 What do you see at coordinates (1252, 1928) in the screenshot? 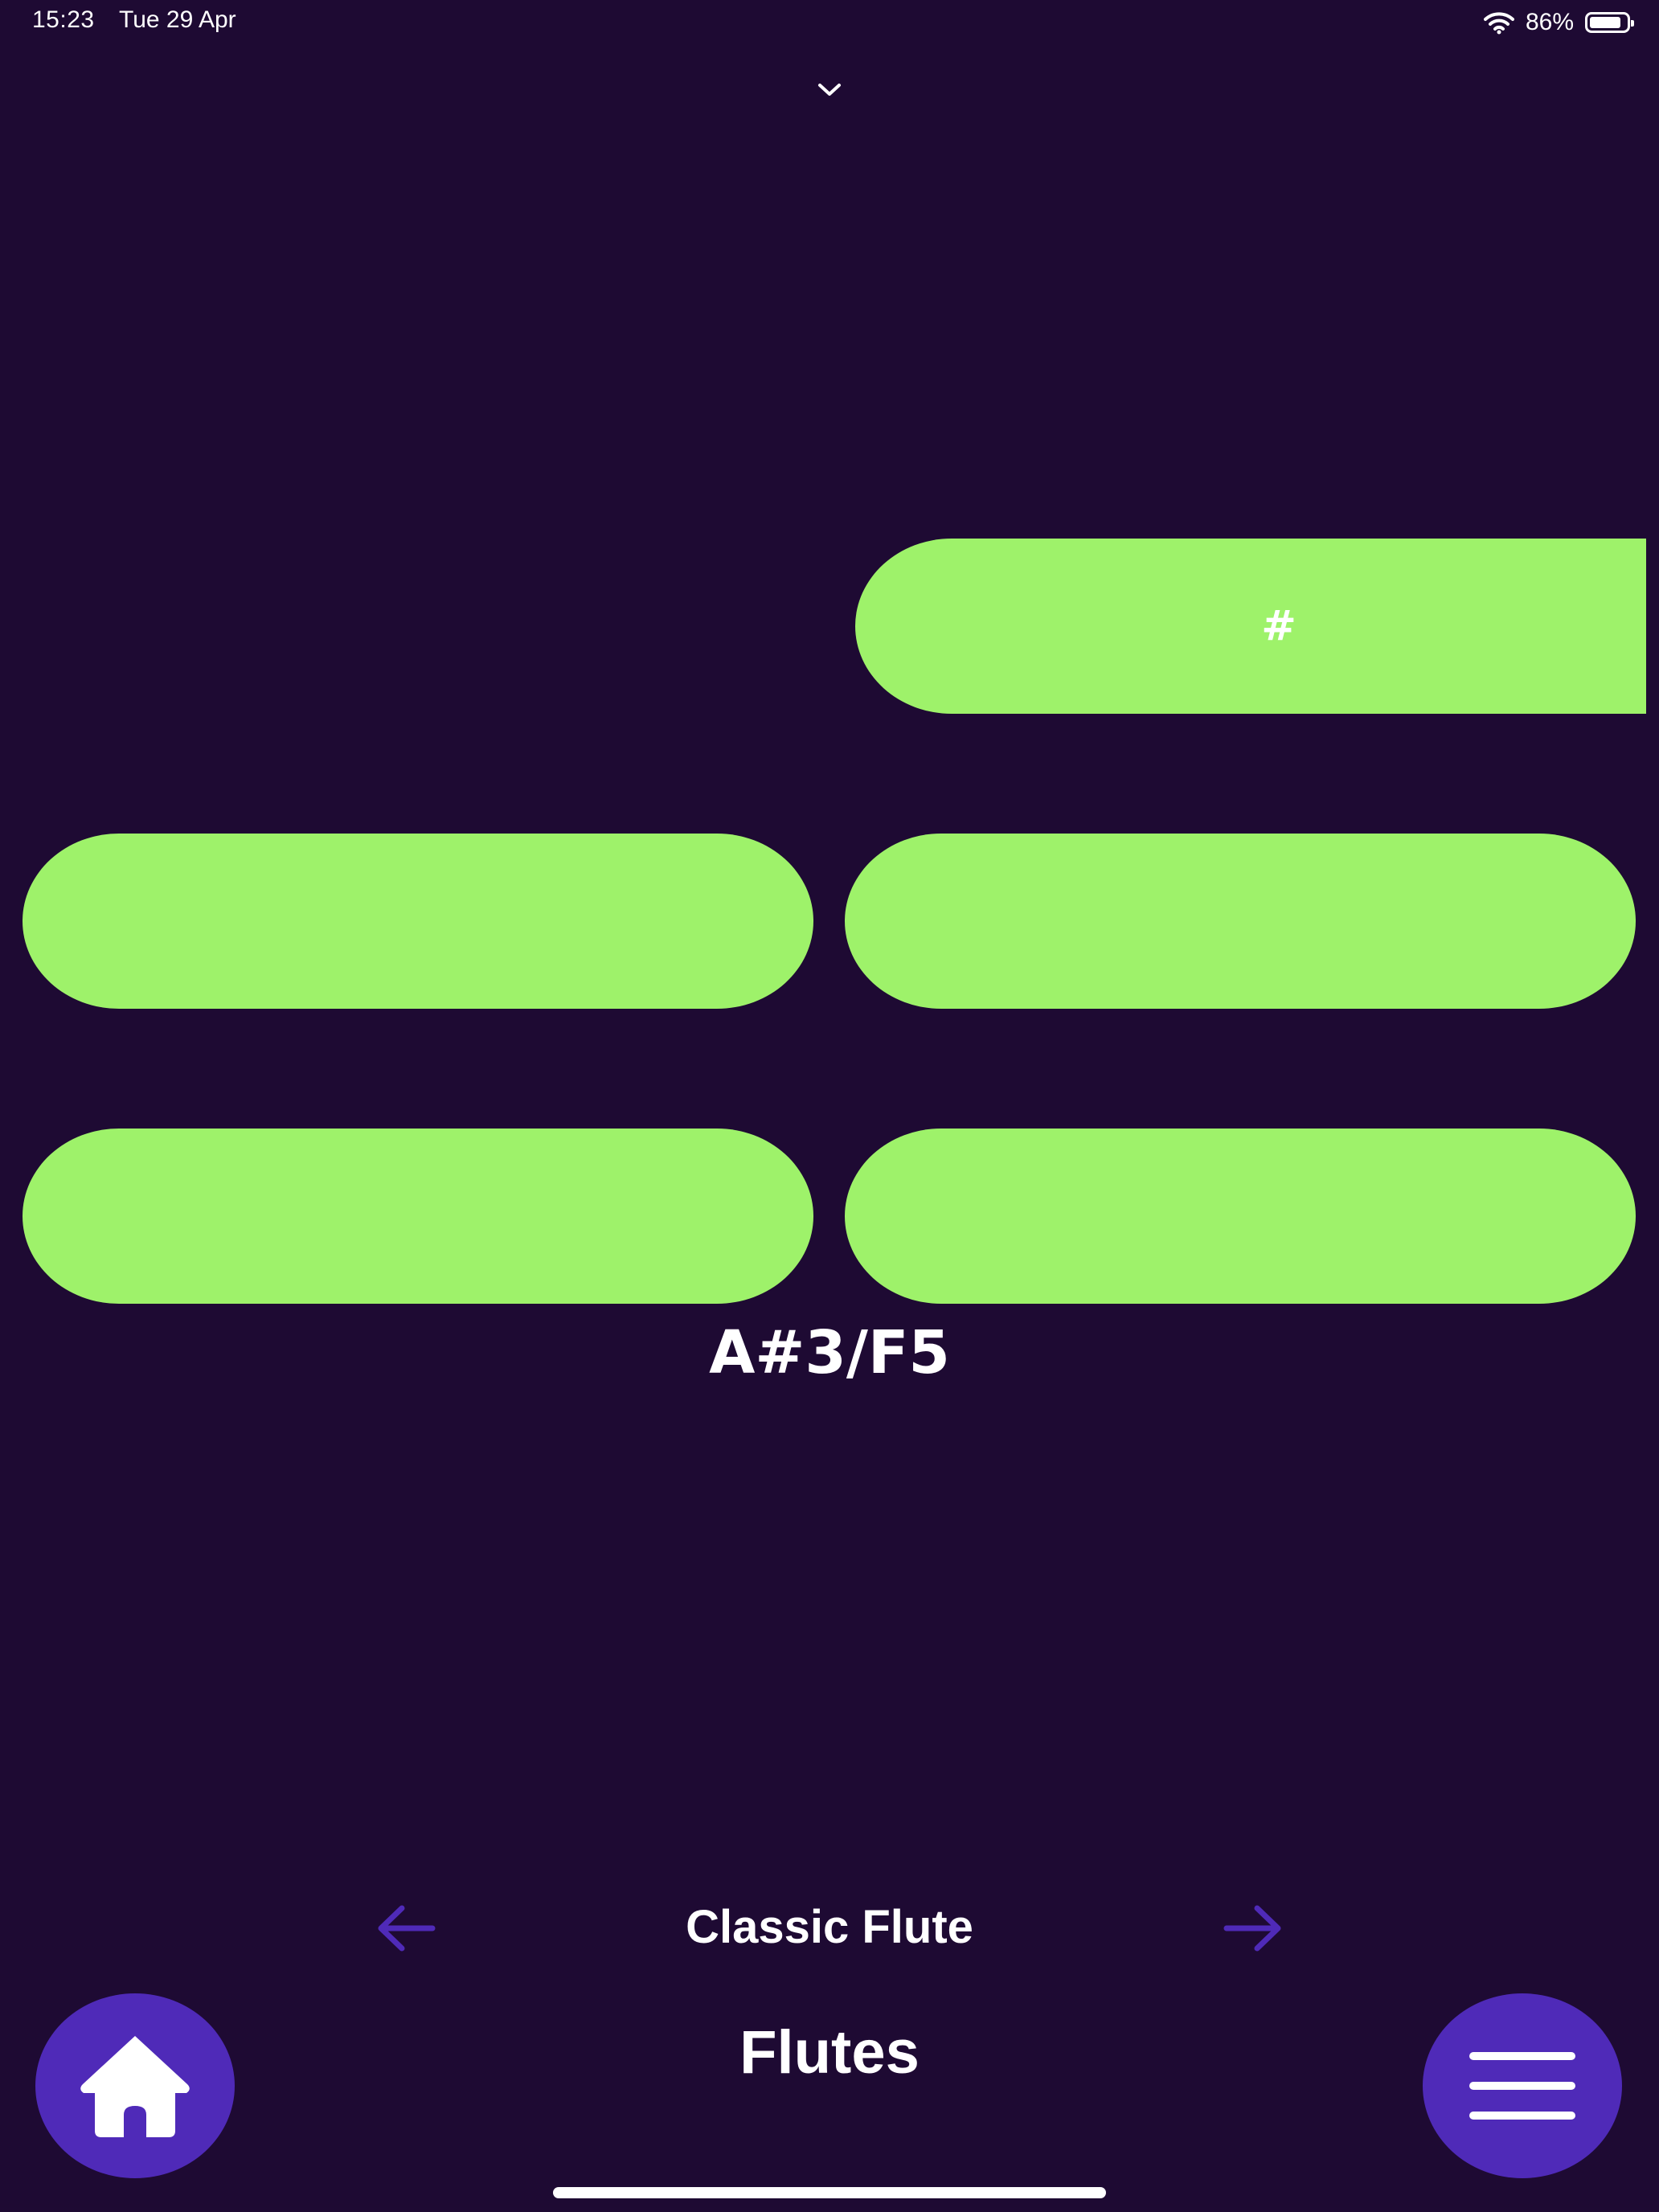
I see `arrow-right-icon` at bounding box center [1252, 1928].